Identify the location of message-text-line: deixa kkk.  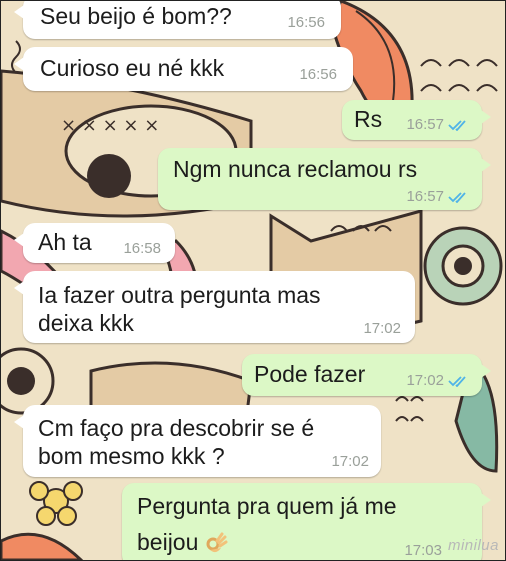
(86, 323).